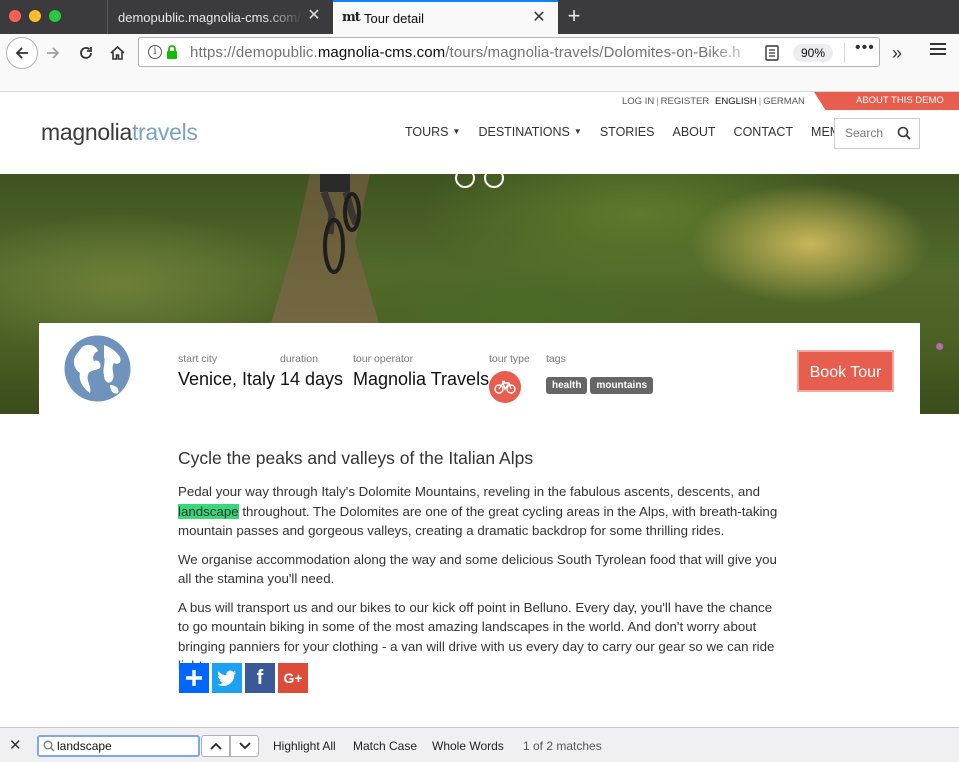 Image resolution: width=959 pixels, height=762 pixels. Describe the element at coordinates (227, 379) in the screenshot. I see `start-city-value: Venice, Italy` at that location.